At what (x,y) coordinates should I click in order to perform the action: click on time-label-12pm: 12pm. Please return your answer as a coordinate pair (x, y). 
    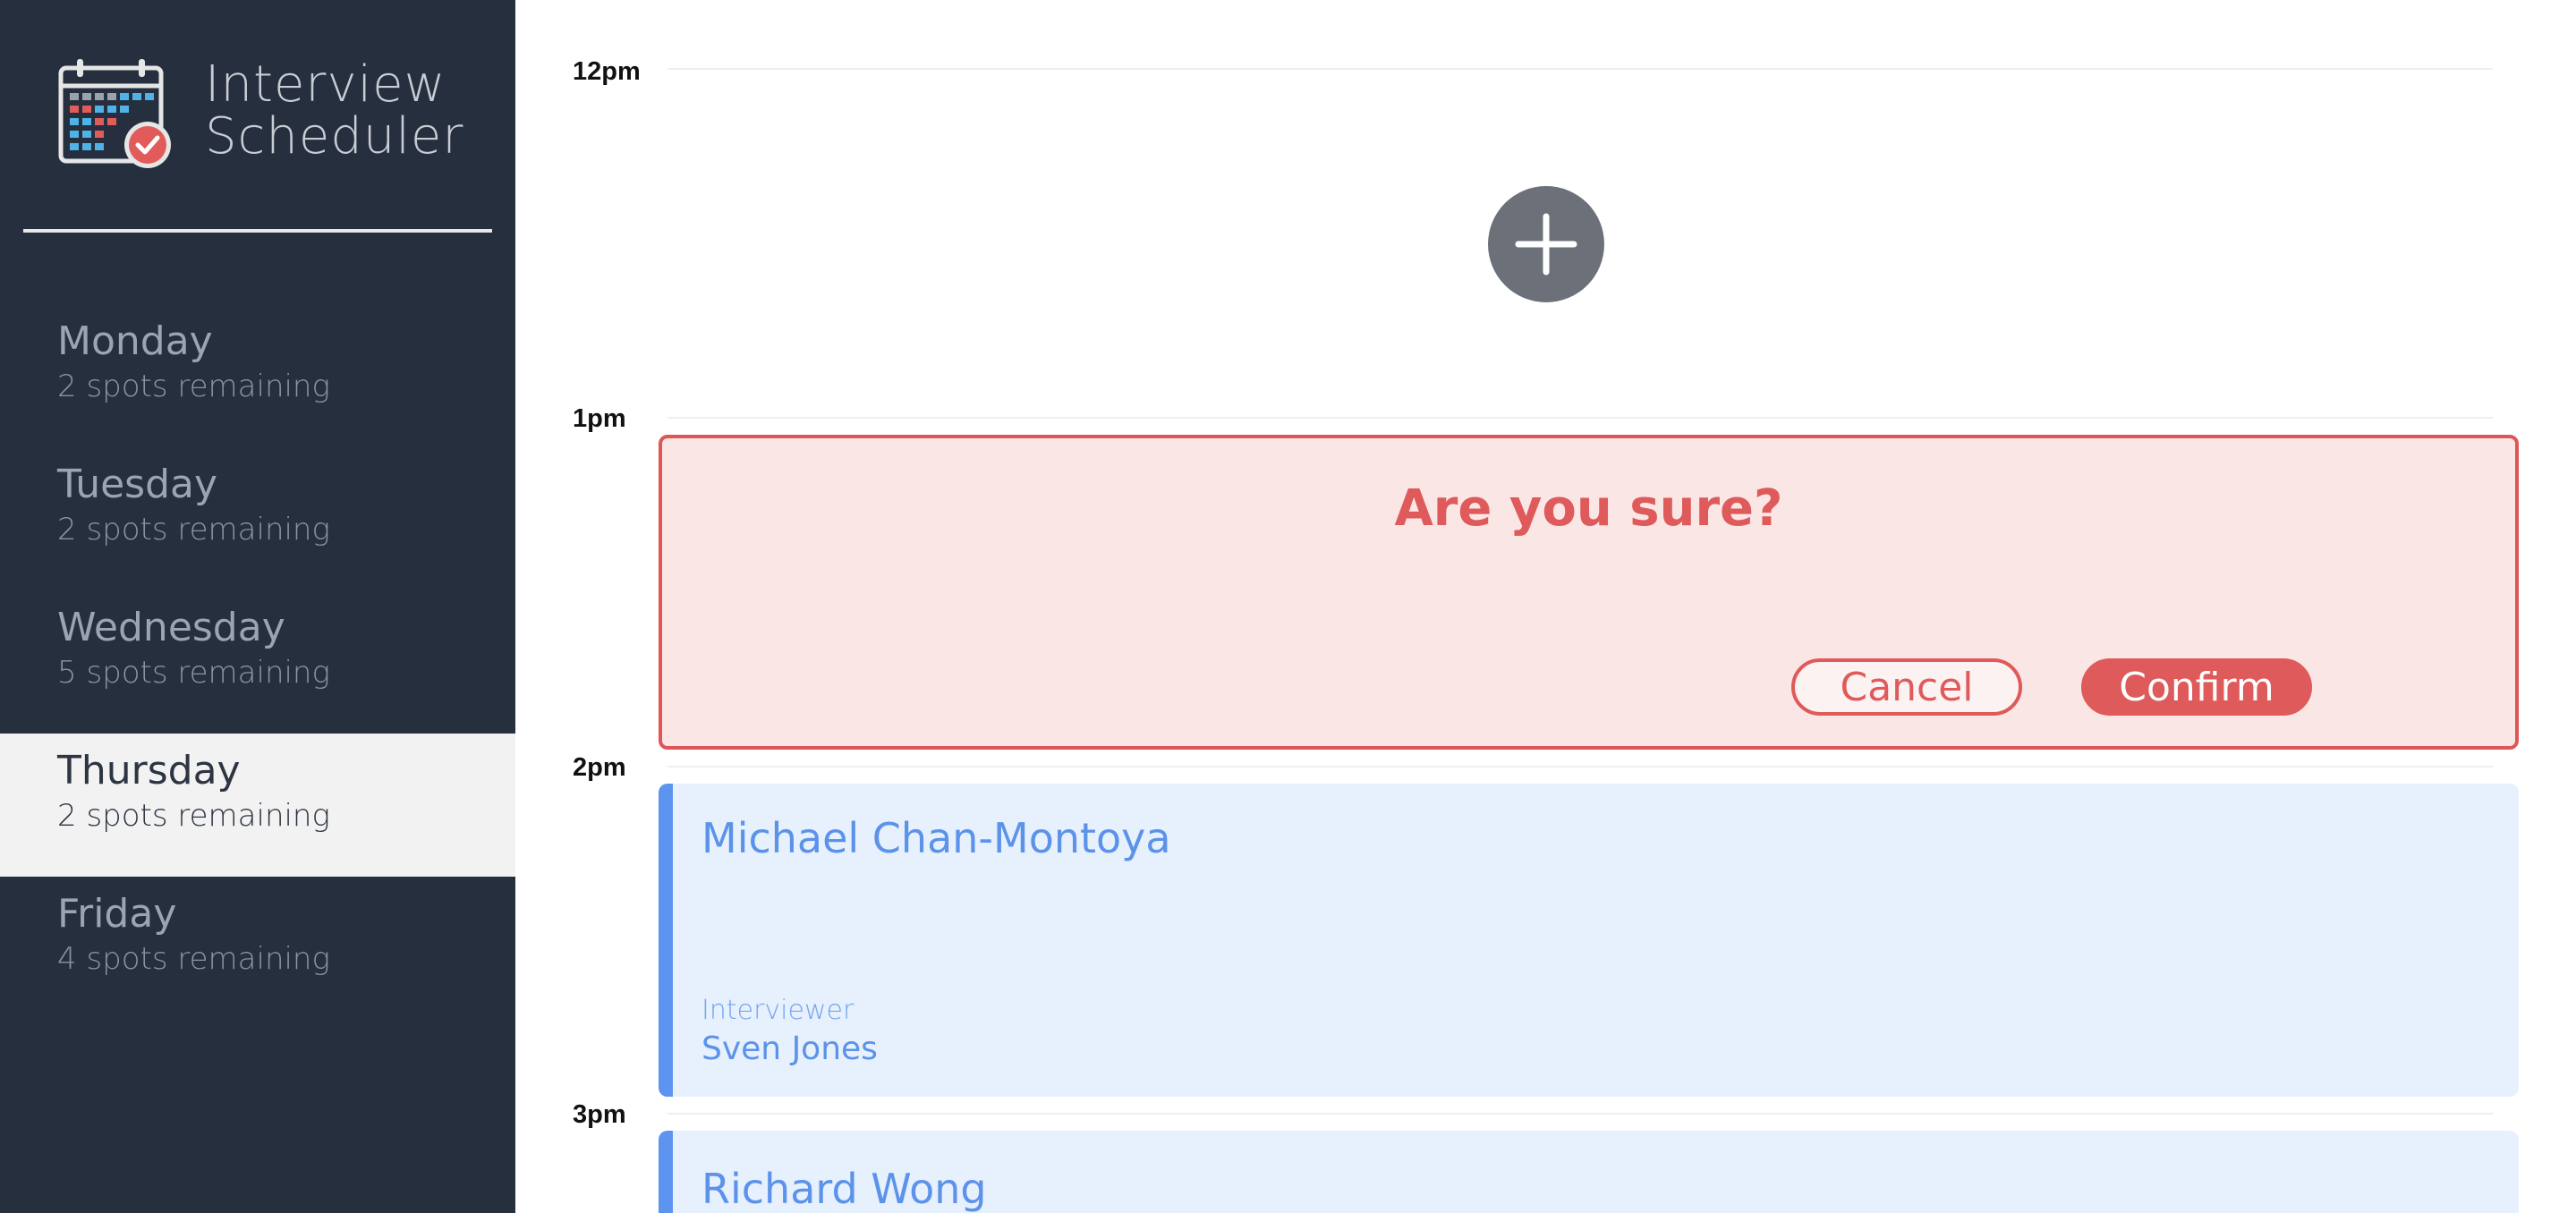
    Looking at the image, I should click on (607, 71).